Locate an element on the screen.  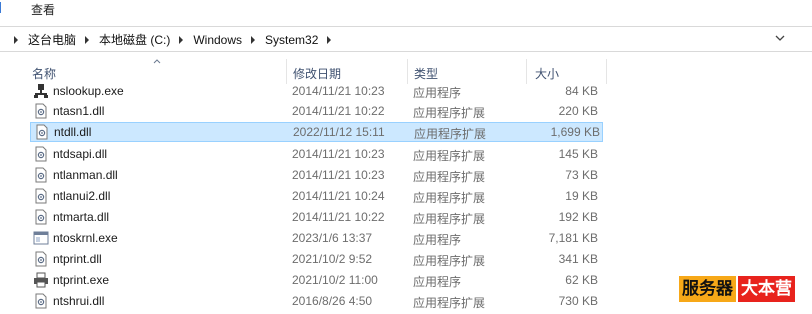
file-date: 2021/10/2 11:00 is located at coordinates (335, 280).